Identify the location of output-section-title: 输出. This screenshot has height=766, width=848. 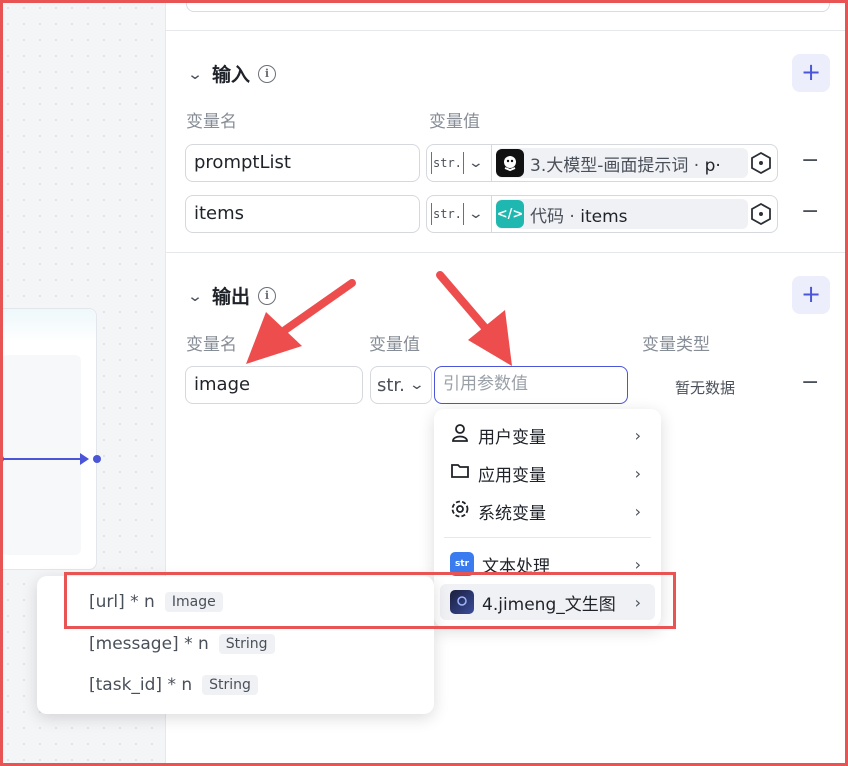
(231, 297).